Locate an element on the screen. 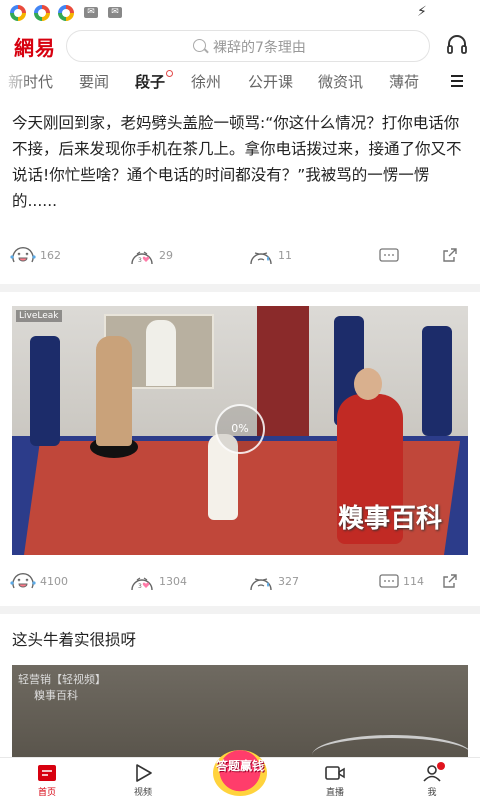 The width and height of the screenshot is (480, 802). video-man-head is located at coordinates (368, 384).